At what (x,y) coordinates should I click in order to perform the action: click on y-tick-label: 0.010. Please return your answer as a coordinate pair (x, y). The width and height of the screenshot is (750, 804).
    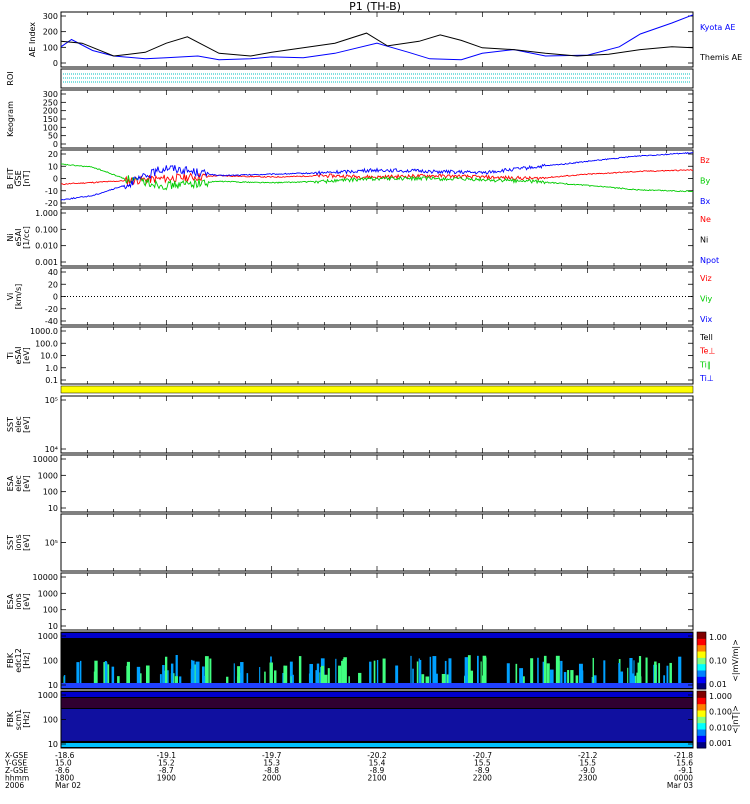
    Looking at the image, I should click on (46, 246).